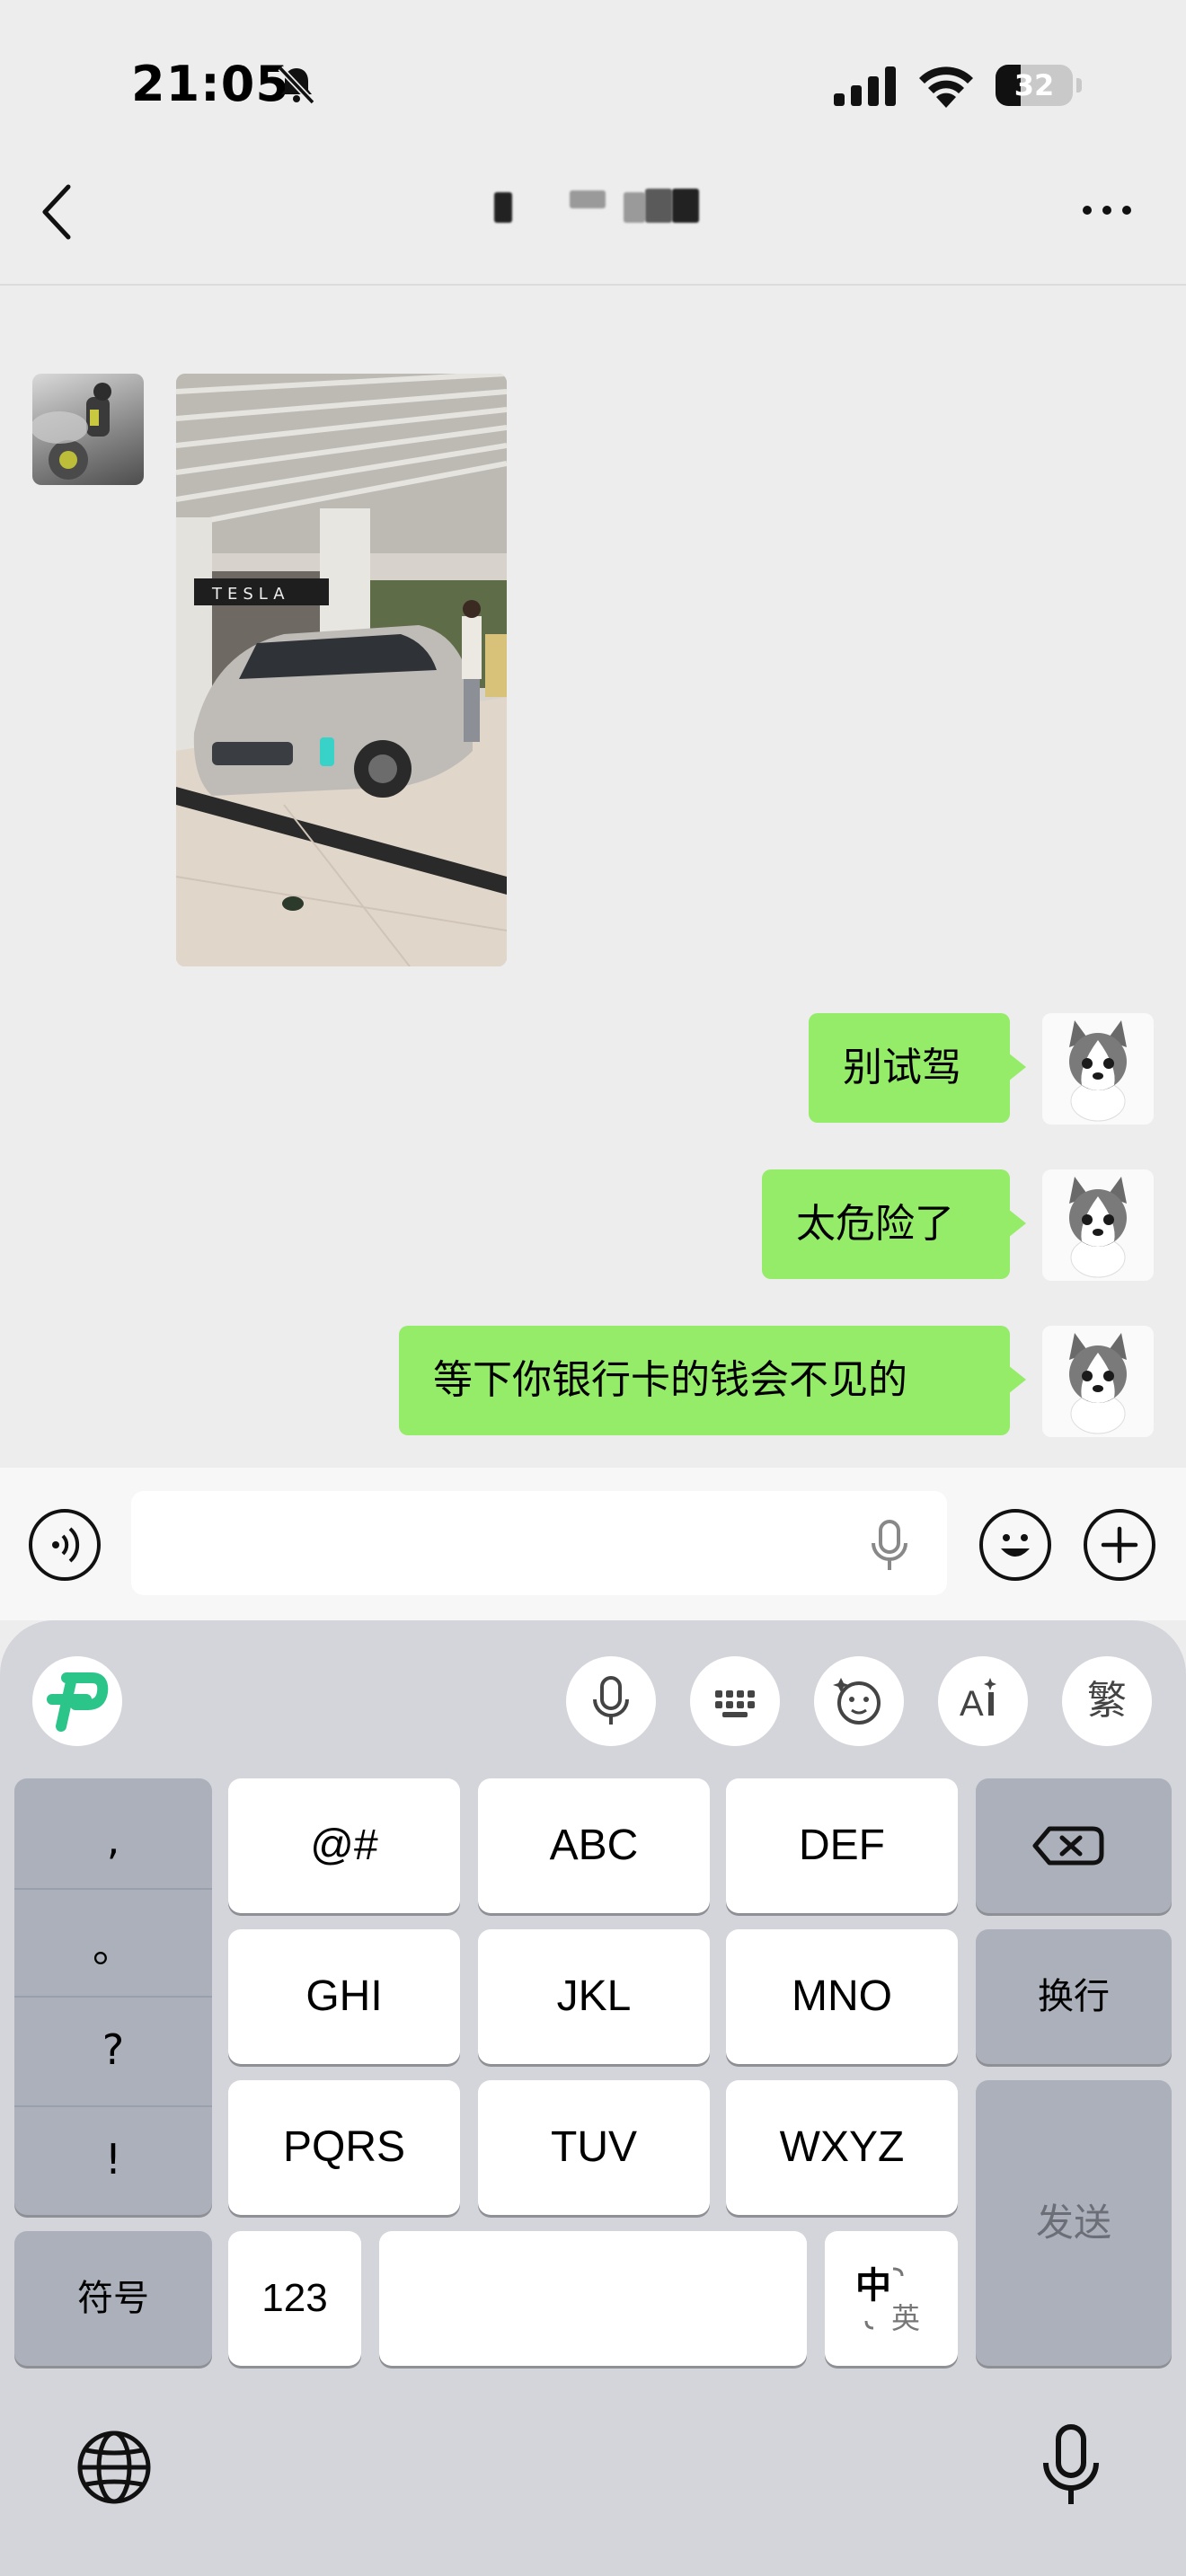  What do you see at coordinates (344, 1997) in the screenshot?
I see `key: GHI` at bounding box center [344, 1997].